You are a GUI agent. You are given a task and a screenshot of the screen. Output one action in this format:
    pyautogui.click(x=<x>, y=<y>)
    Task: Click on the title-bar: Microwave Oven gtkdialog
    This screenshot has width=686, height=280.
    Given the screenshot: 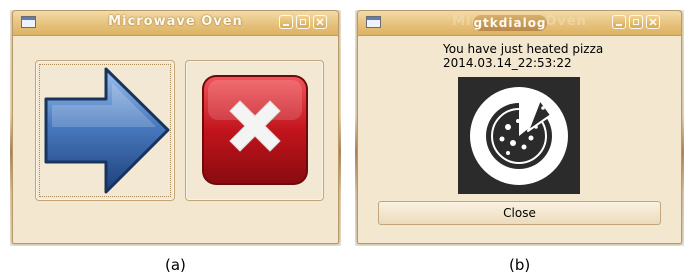 What is the action you would take?
    pyautogui.click(x=519, y=23)
    